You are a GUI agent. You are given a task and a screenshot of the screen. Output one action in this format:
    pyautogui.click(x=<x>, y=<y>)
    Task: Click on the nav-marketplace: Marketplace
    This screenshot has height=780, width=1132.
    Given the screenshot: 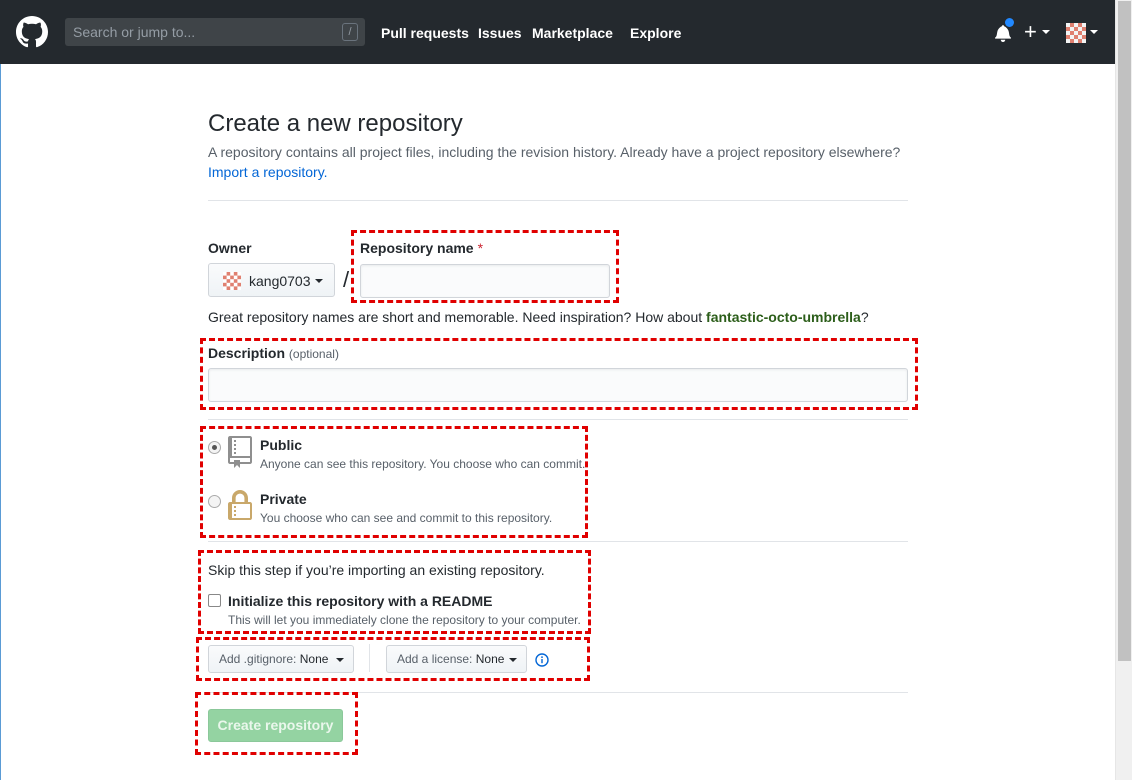 What is the action you would take?
    pyautogui.click(x=572, y=33)
    